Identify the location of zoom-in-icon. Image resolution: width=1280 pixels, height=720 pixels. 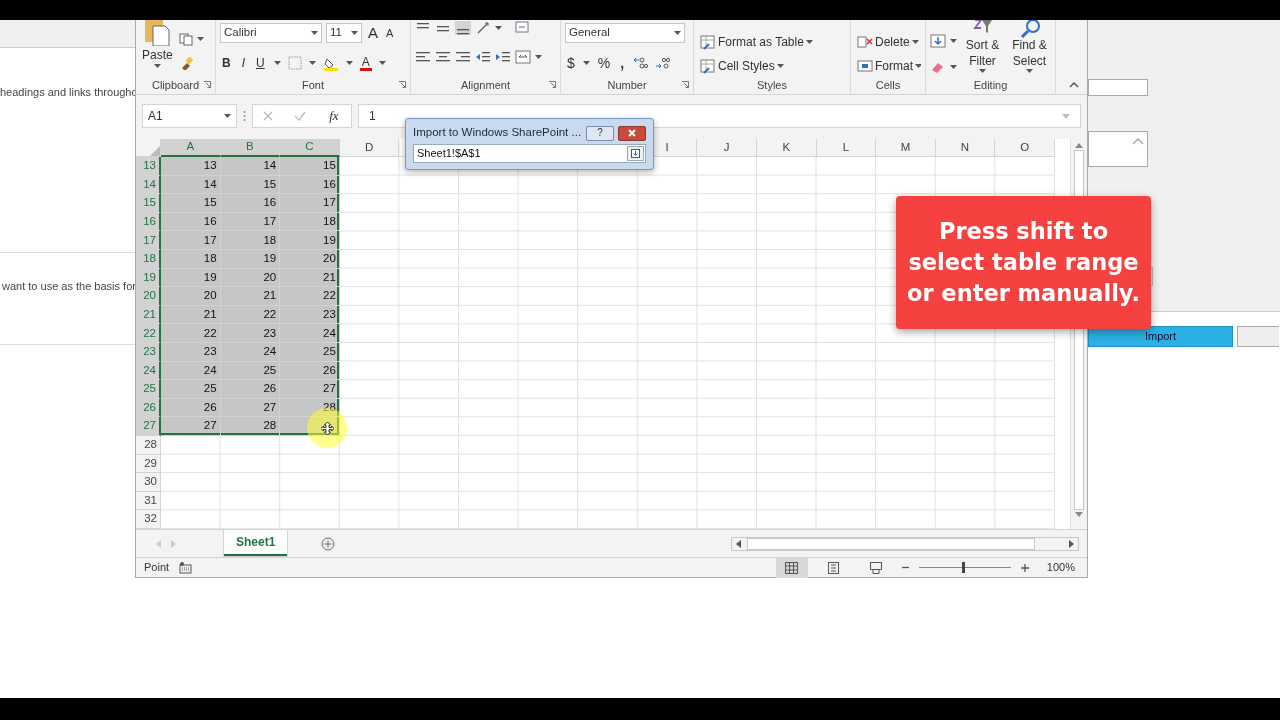
(1024, 567).